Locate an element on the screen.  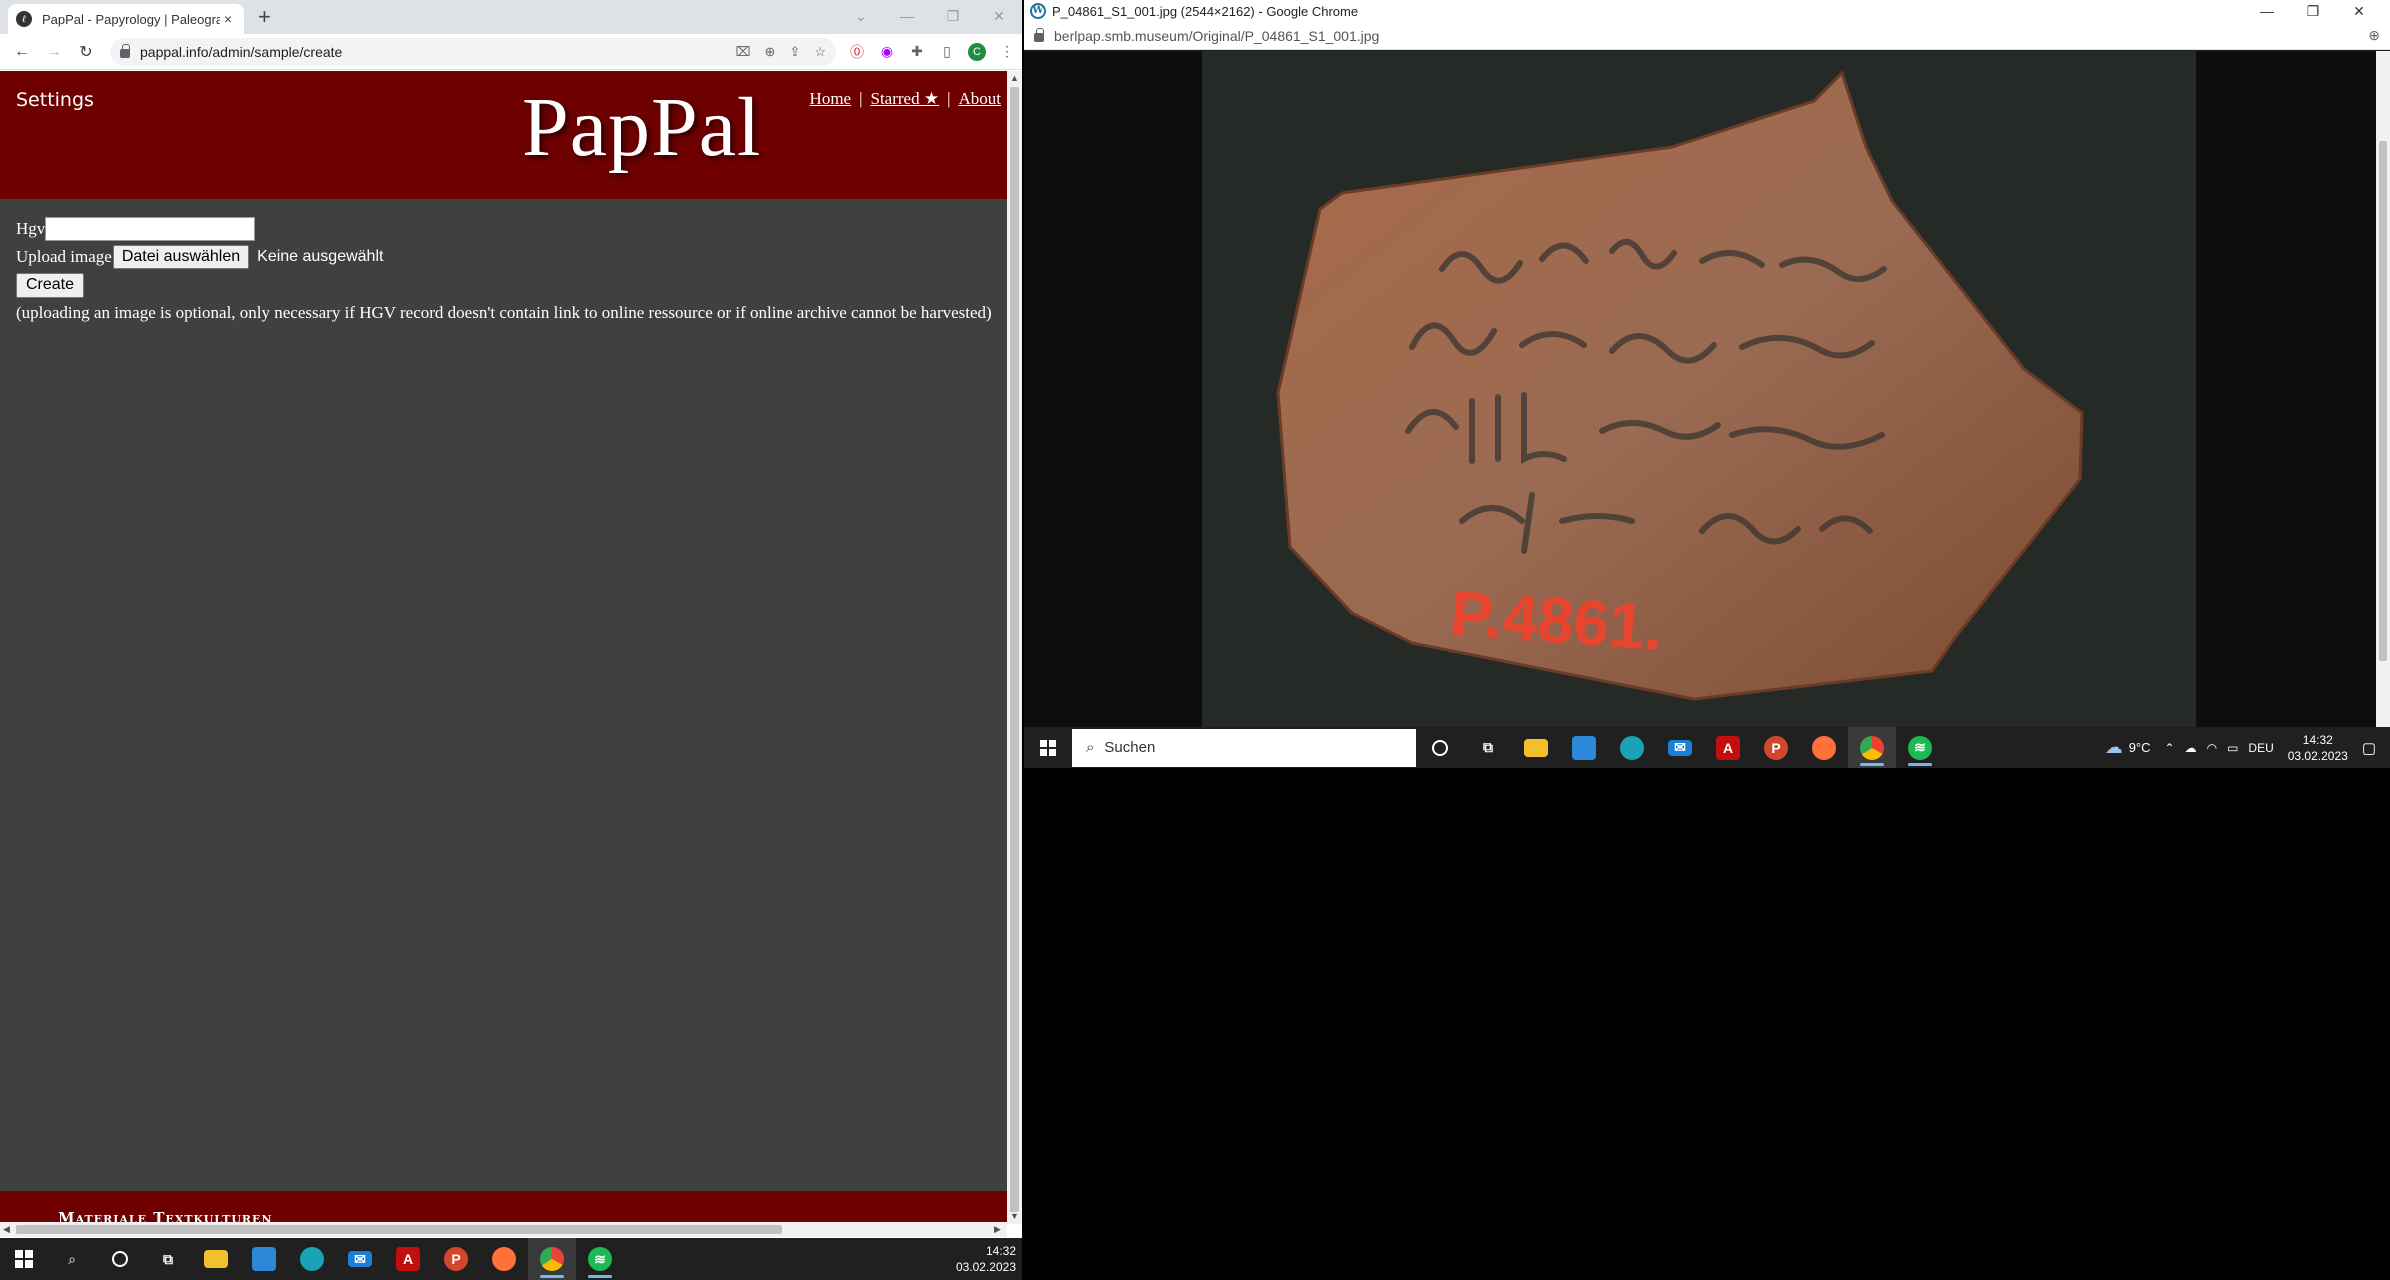
right-store-icon is located at coordinates (1584, 747).